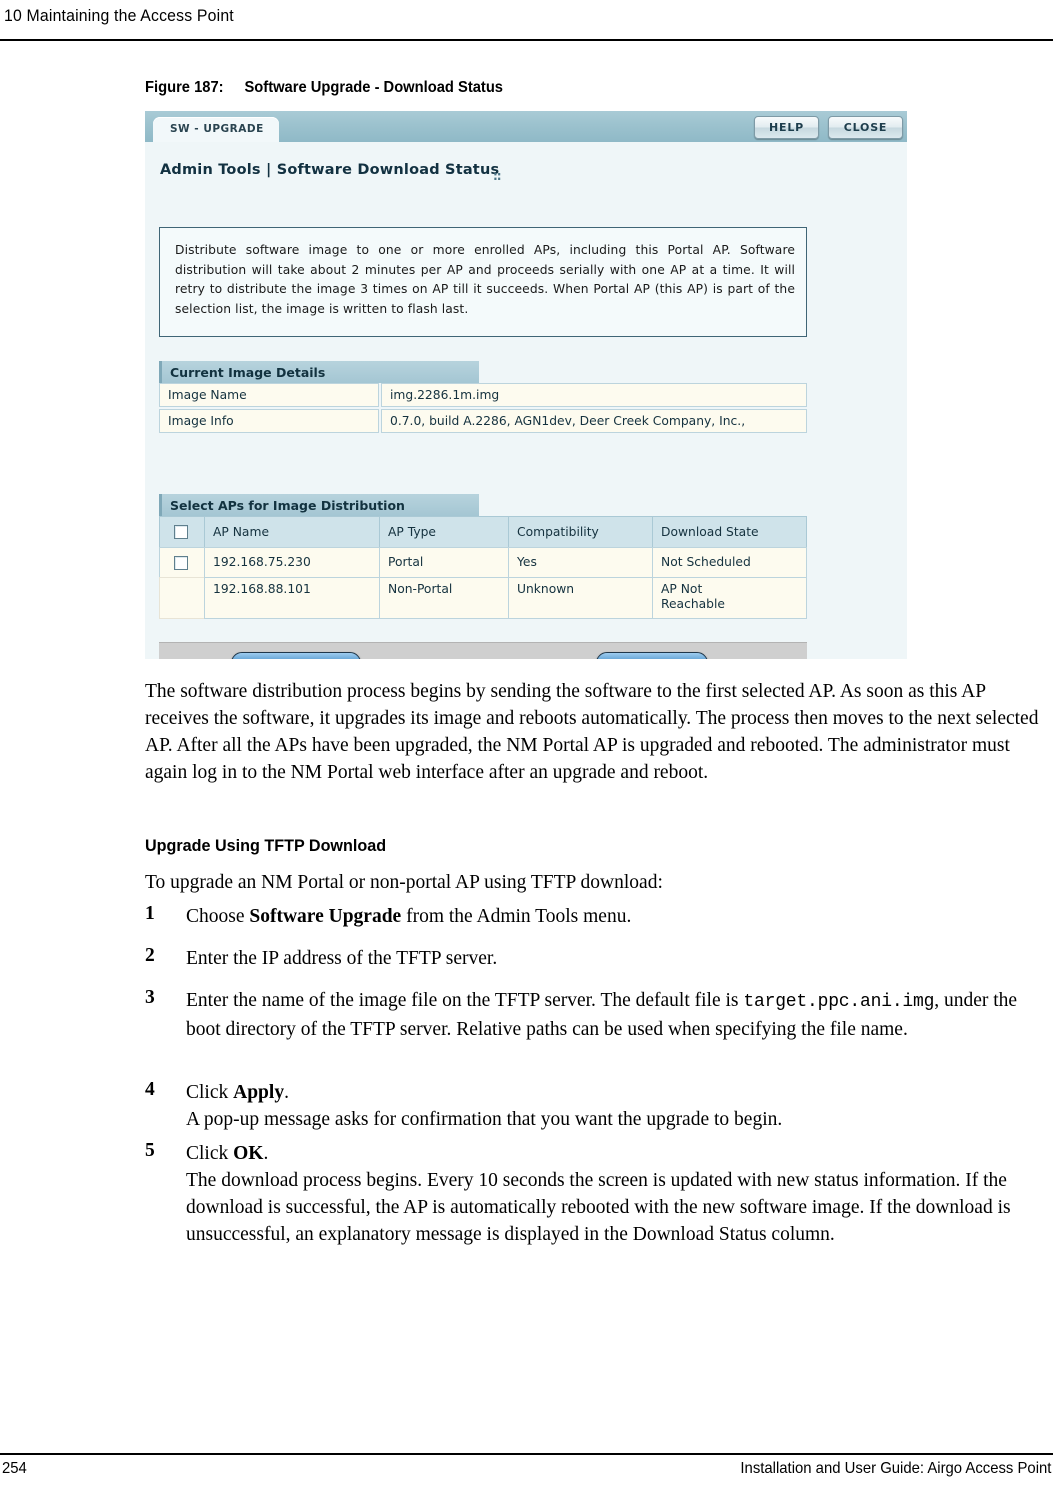  Describe the element at coordinates (729, 562) in the screenshot. I see `table-row-1-download-state: Not Scheduled` at that location.